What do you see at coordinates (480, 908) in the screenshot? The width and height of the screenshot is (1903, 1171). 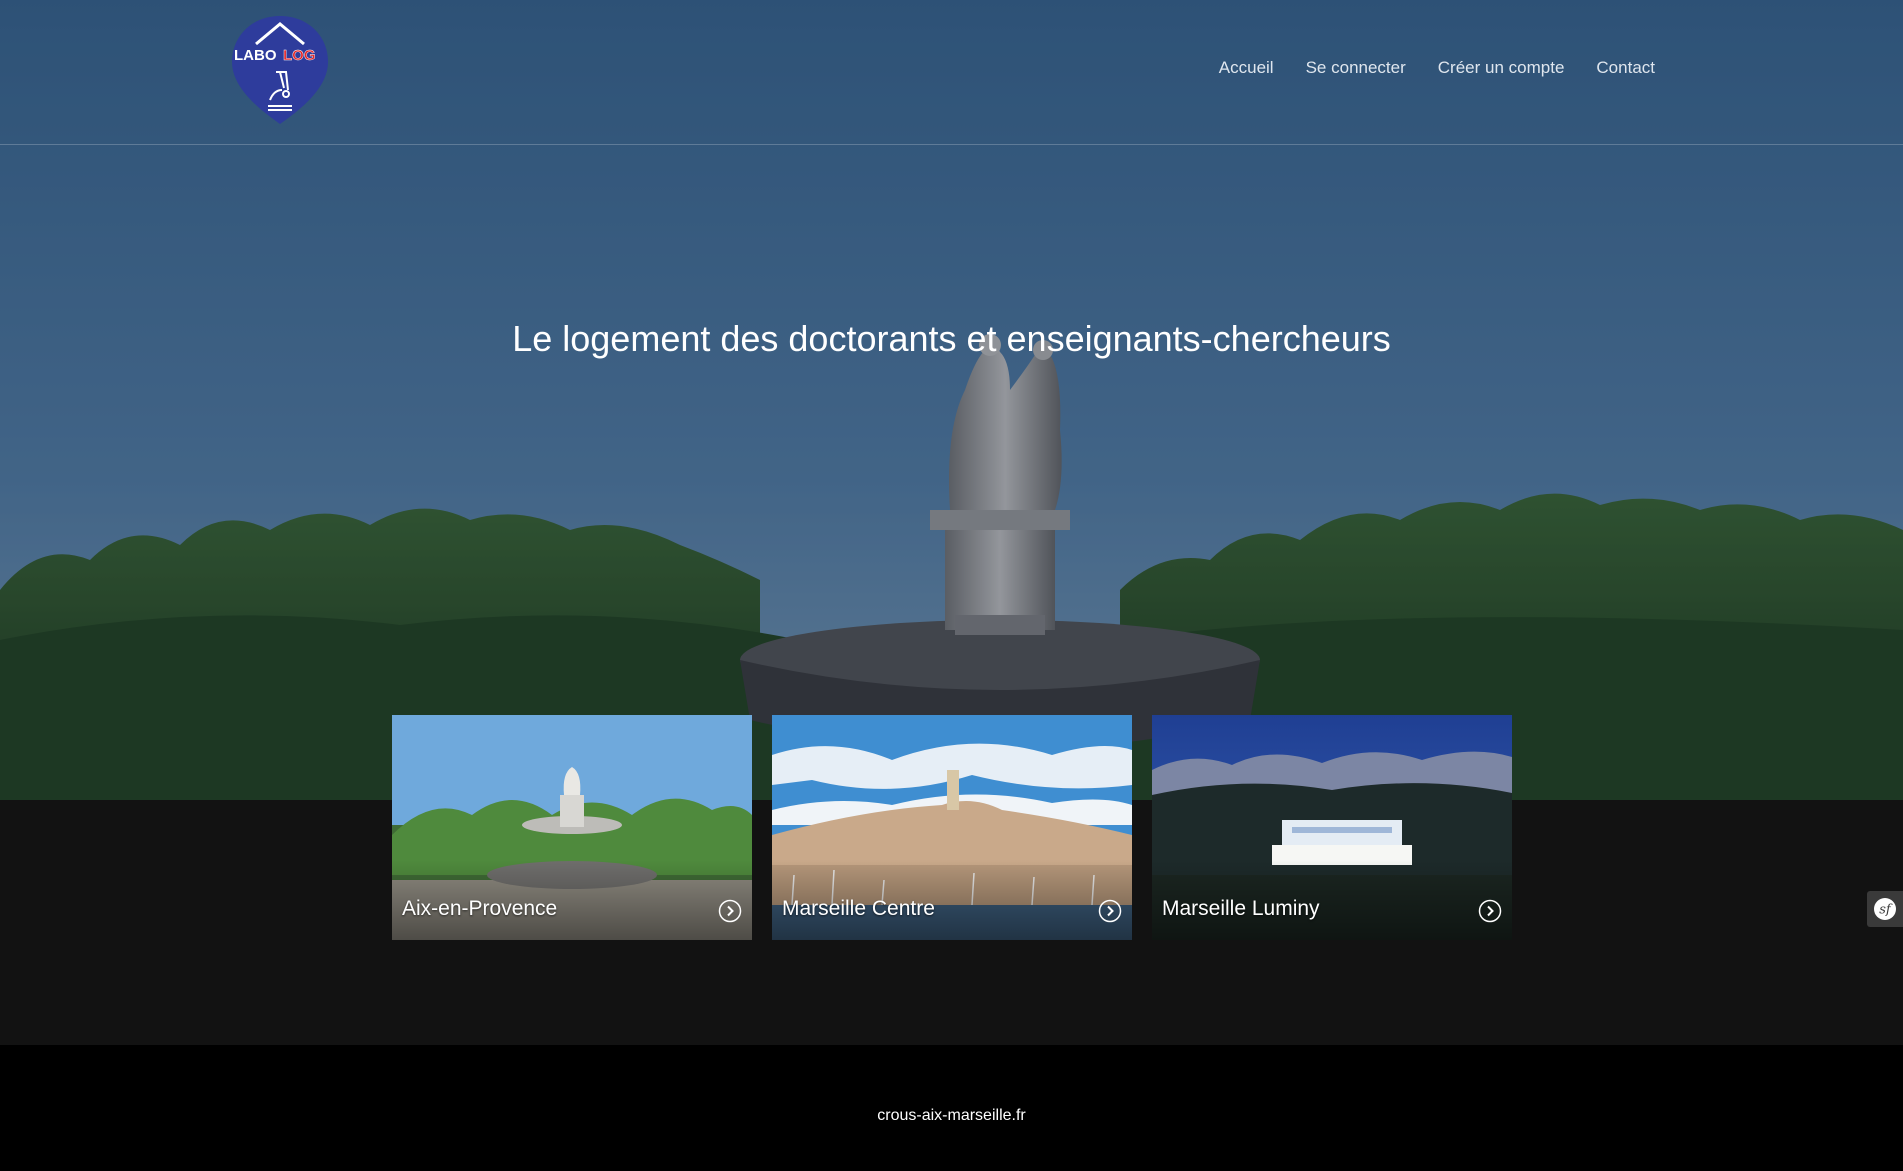 I see `card-label: Aix-en-Provence` at bounding box center [480, 908].